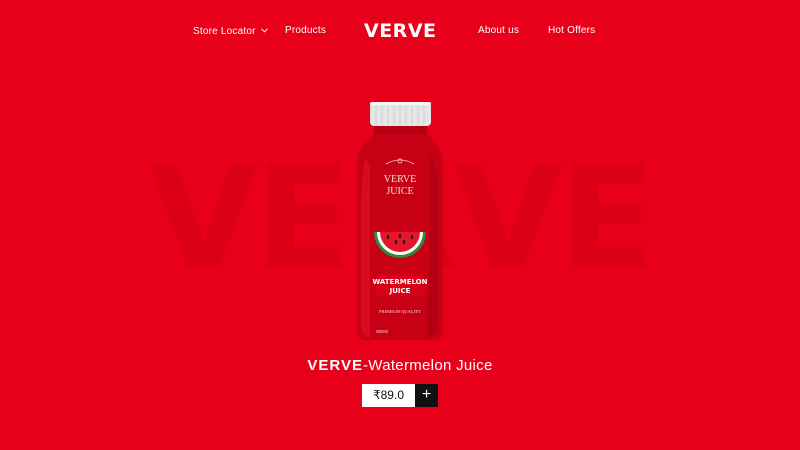 The image size is (800, 450). What do you see at coordinates (400, 311) in the screenshot?
I see `bottle-quality-text: PREMIUM QUALITY` at bounding box center [400, 311].